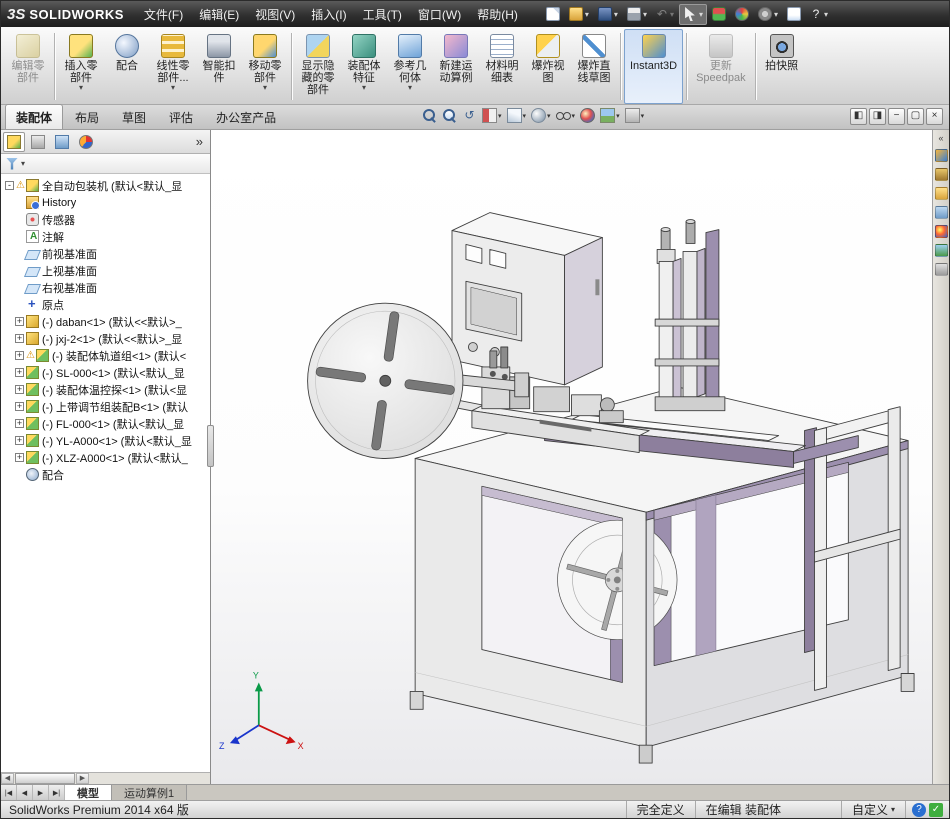  I want to click on tree-item: + (-) daban<1> (默认<<默认>_, so click(106, 321).